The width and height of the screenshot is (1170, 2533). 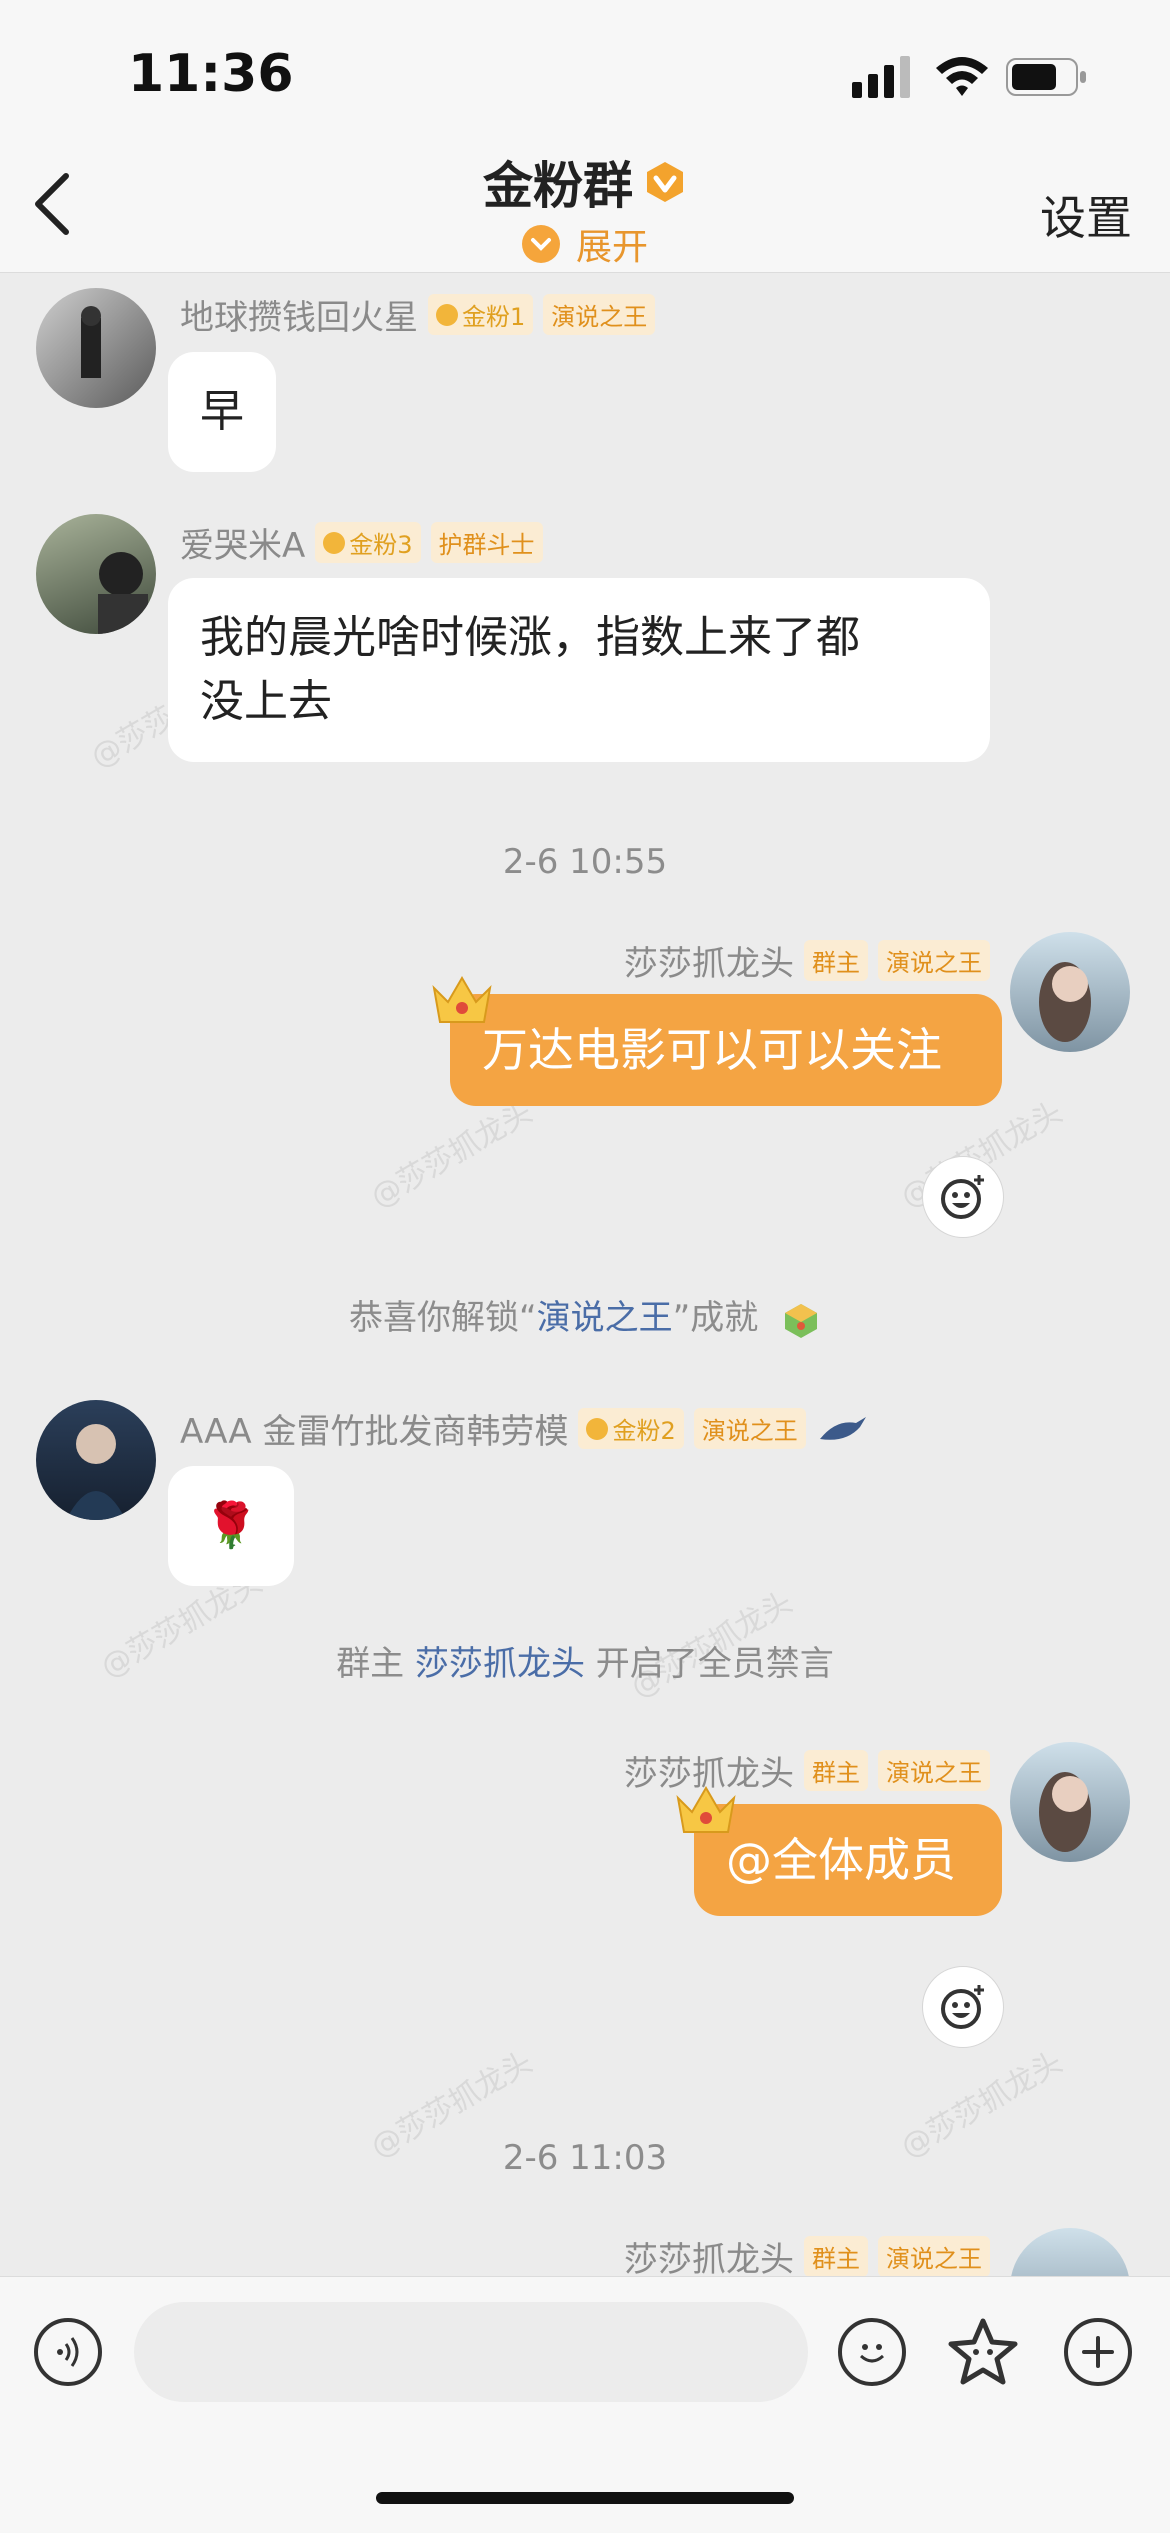 What do you see at coordinates (962, 76) in the screenshot?
I see `wifi-icon` at bounding box center [962, 76].